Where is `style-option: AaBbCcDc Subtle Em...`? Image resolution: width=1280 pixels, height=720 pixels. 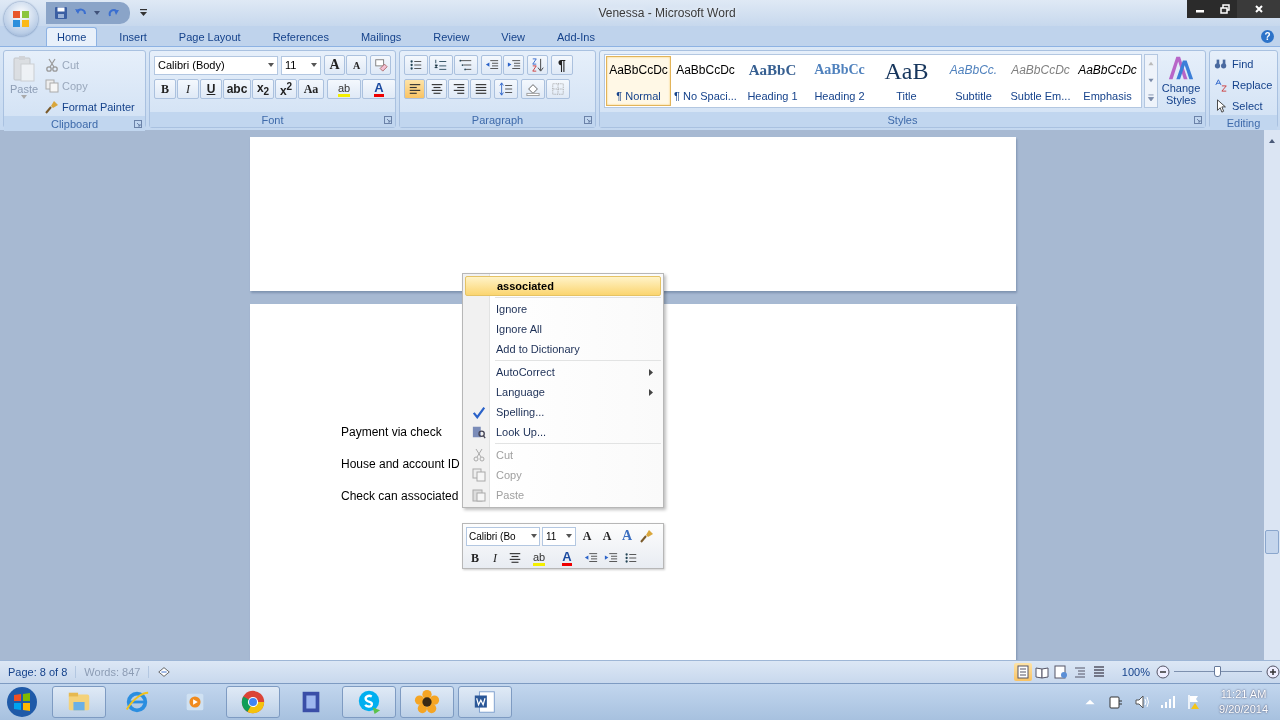 style-option: AaBbCcDc Subtle Em... is located at coordinates (1040, 81).